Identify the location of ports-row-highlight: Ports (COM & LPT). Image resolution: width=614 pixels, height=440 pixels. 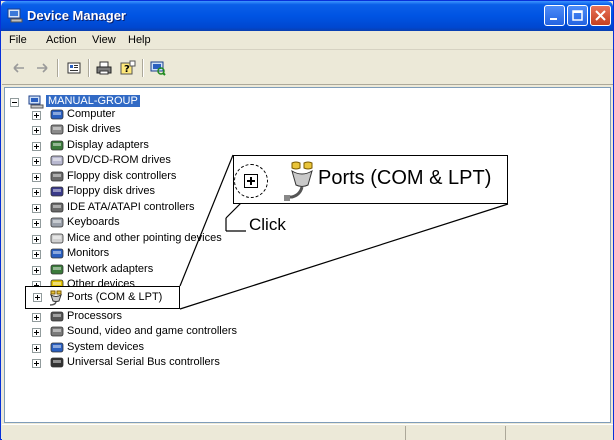
(102, 297).